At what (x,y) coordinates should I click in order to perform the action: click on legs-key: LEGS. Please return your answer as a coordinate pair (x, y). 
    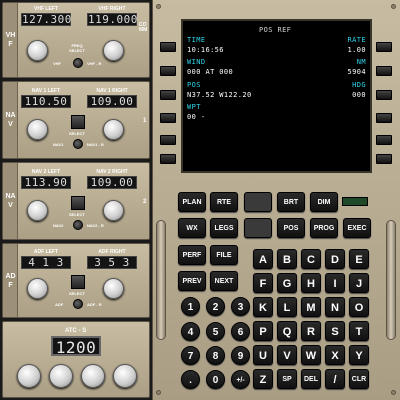
    Looking at the image, I should click on (224, 228).